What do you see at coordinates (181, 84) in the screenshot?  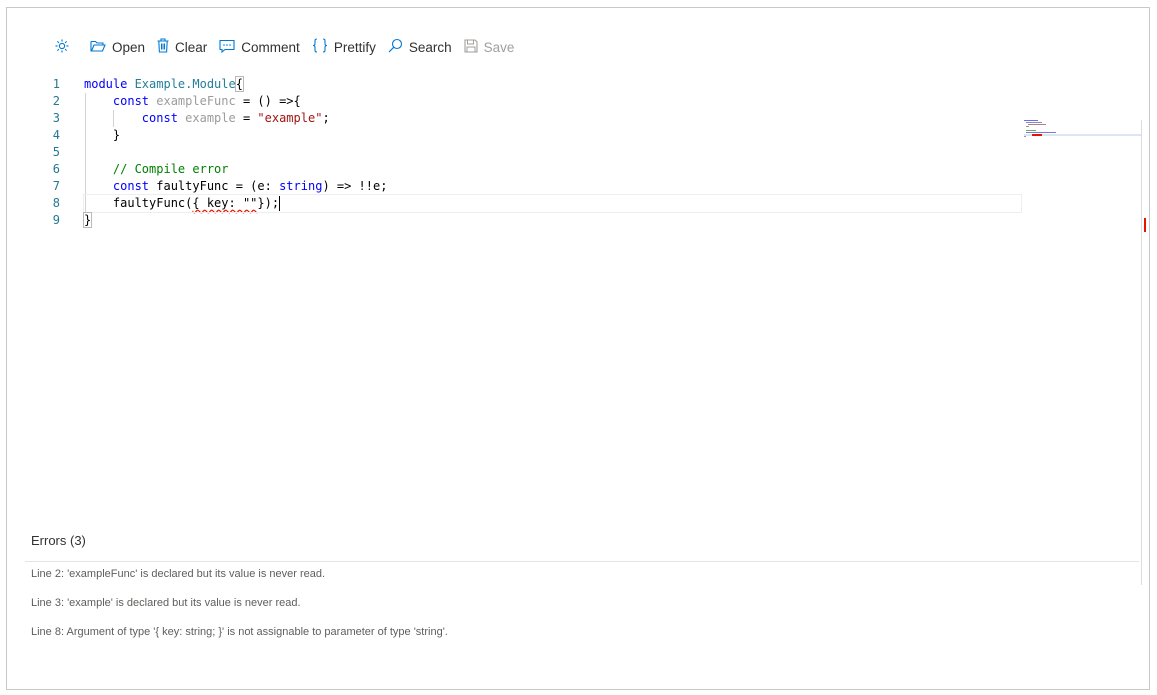 I see `identifier-token: Example.Module` at bounding box center [181, 84].